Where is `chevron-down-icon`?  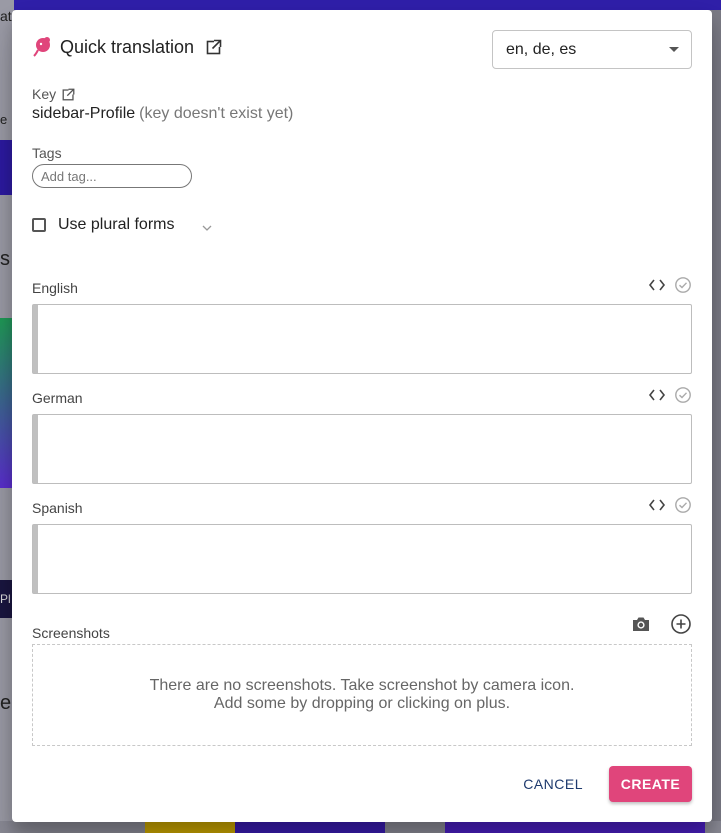 chevron-down-icon is located at coordinates (207, 225).